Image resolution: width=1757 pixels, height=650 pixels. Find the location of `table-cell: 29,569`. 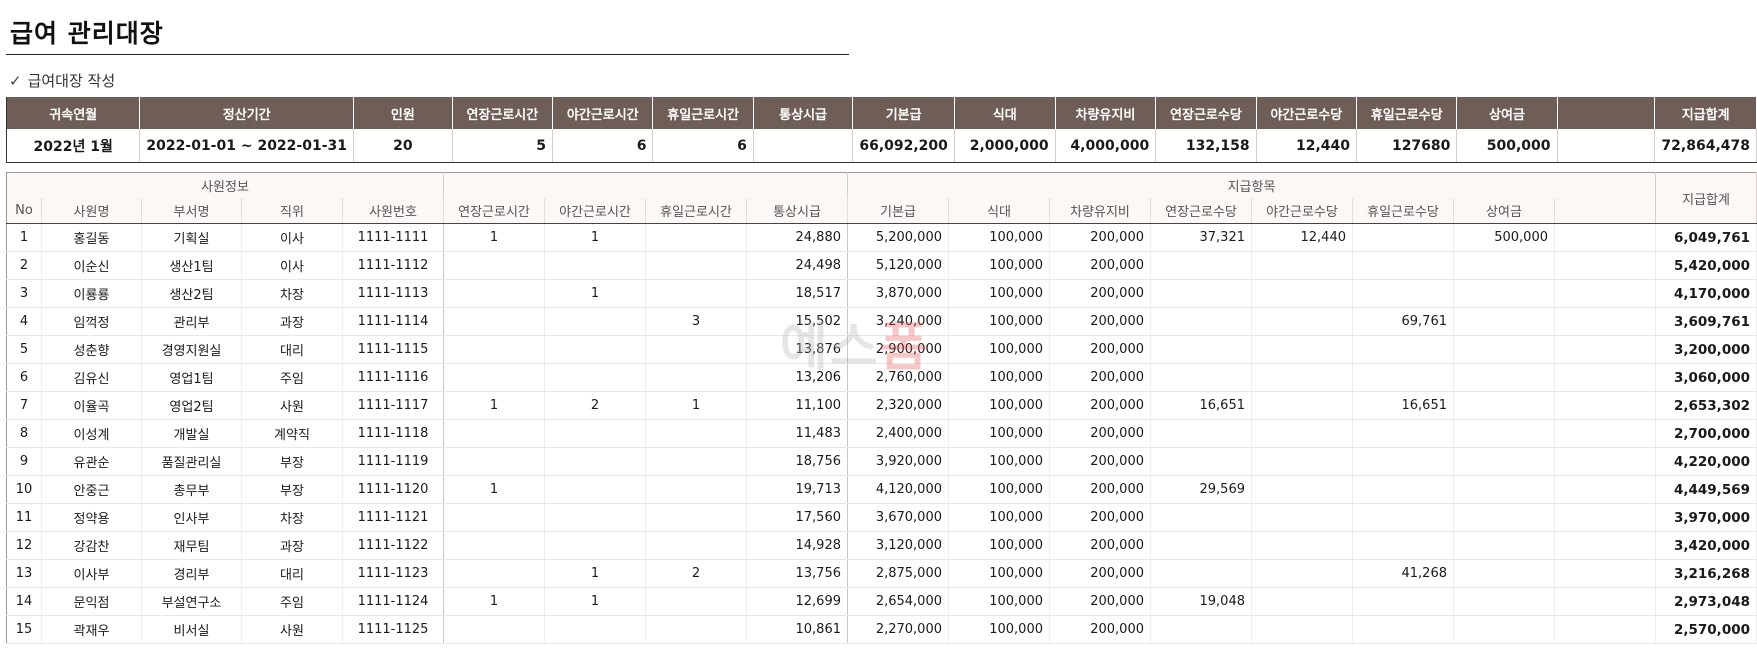

table-cell: 29,569 is located at coordinates (1201, 489).